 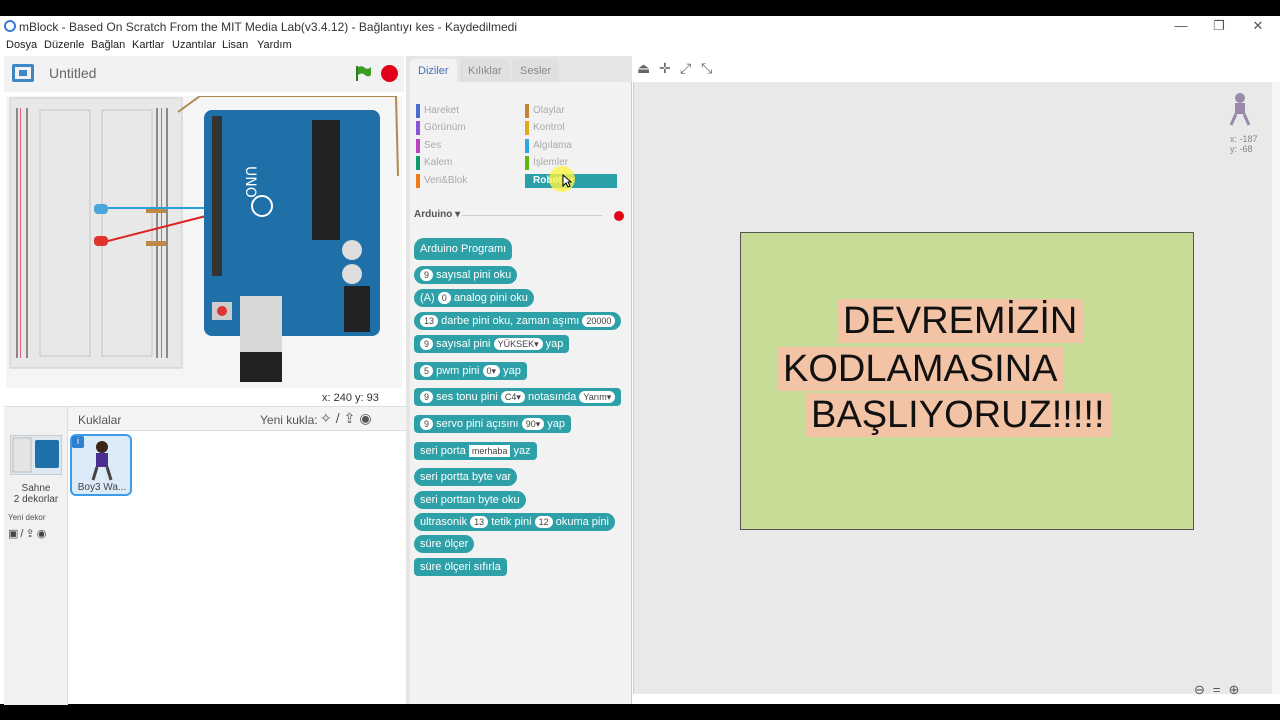 What do you see at coordinates (920, 369) in the screenshot?
I see `note-line-2: KODLAMASINA` at bounding box center [920, 369].